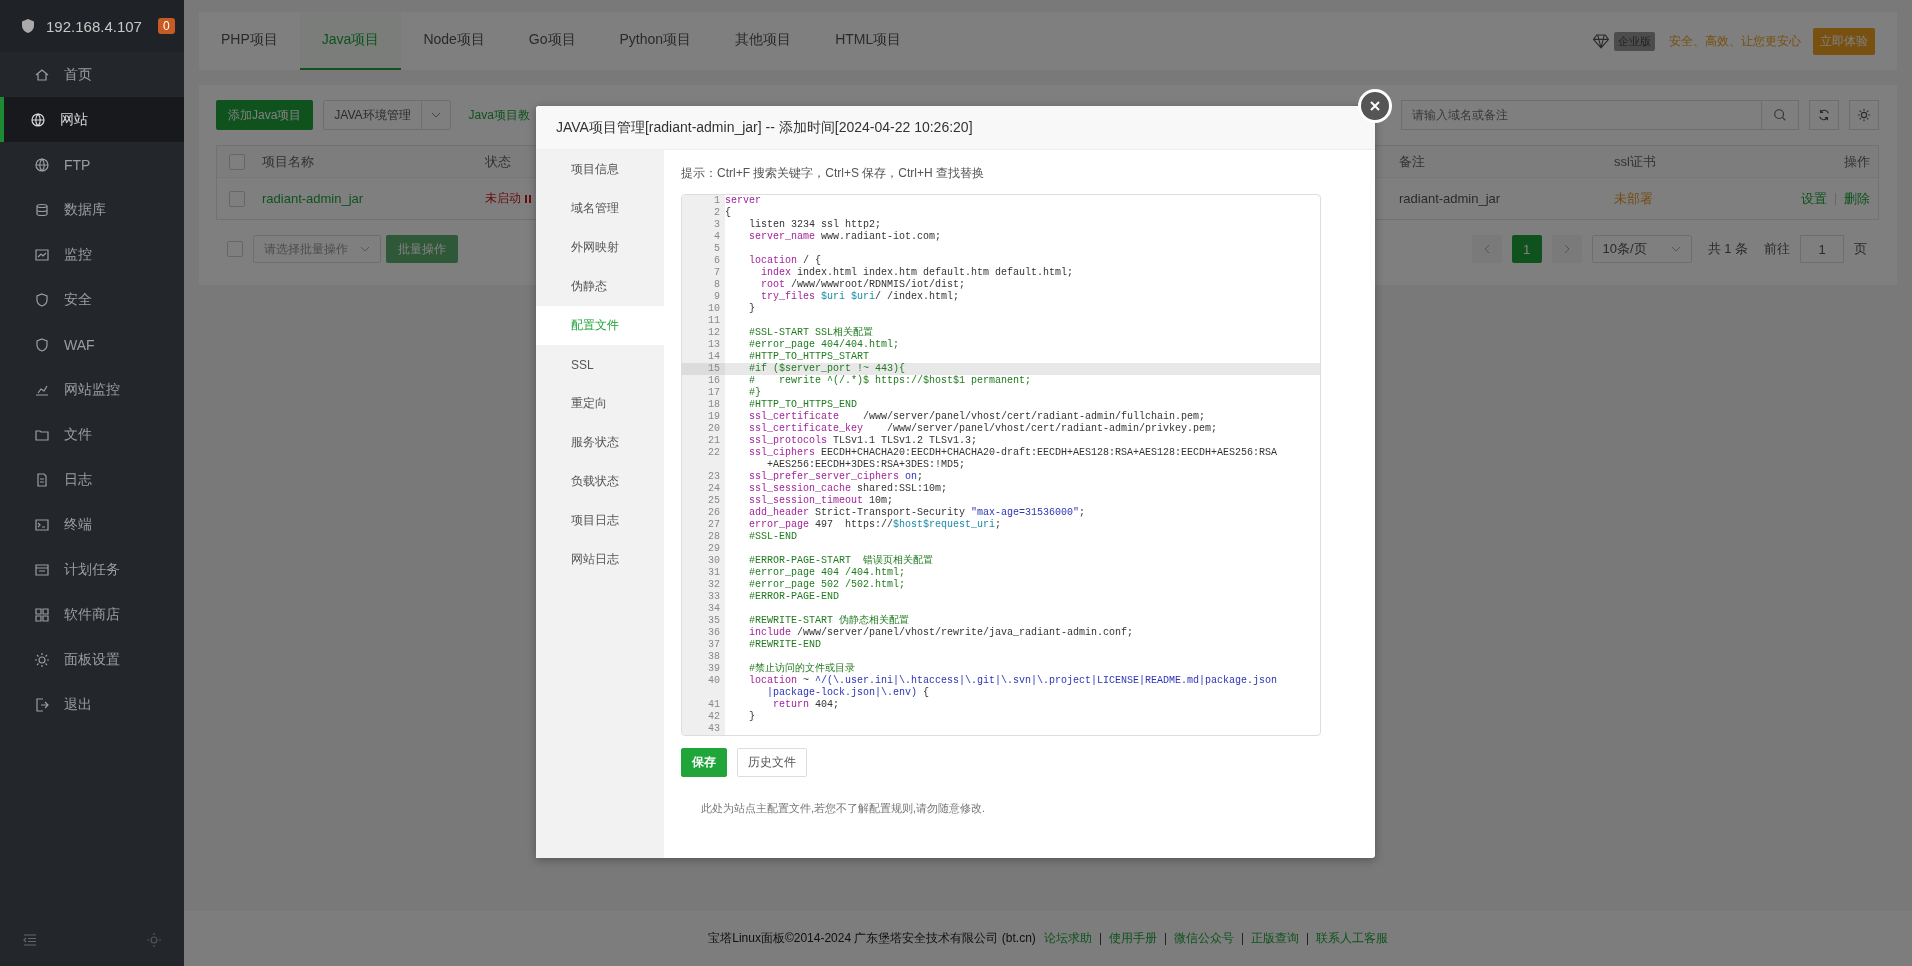  I want to click on code-line: #禁止访问的文件或目录, so click(802, 669).